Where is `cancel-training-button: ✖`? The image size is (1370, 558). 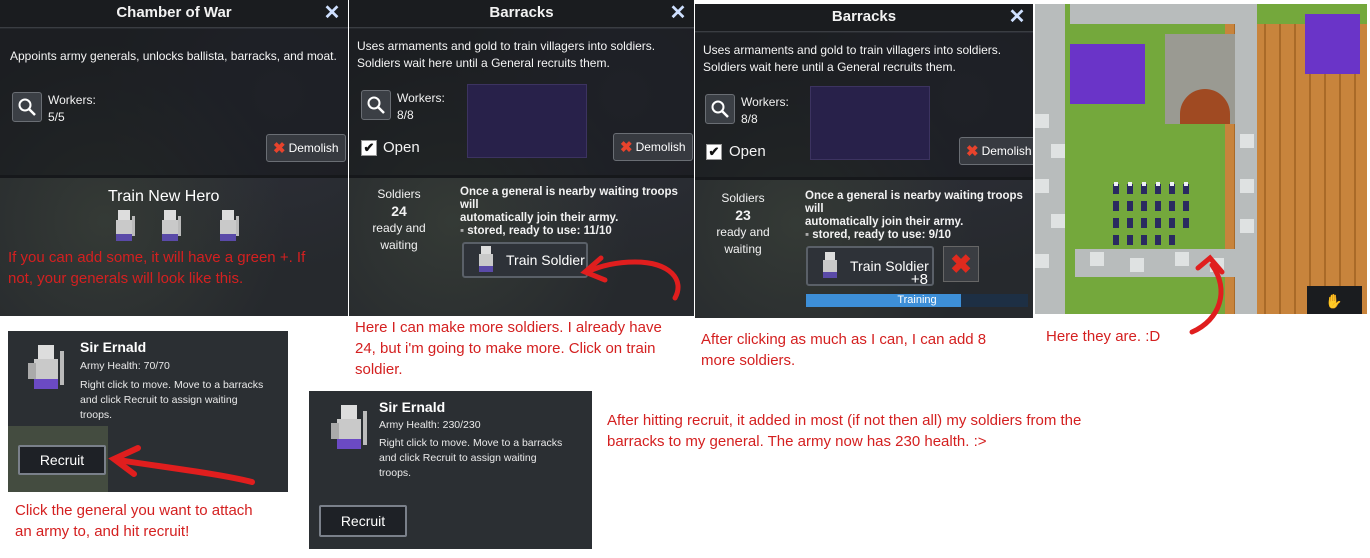
cancel-training-button: ✖ is located at coordinates (961, 264).